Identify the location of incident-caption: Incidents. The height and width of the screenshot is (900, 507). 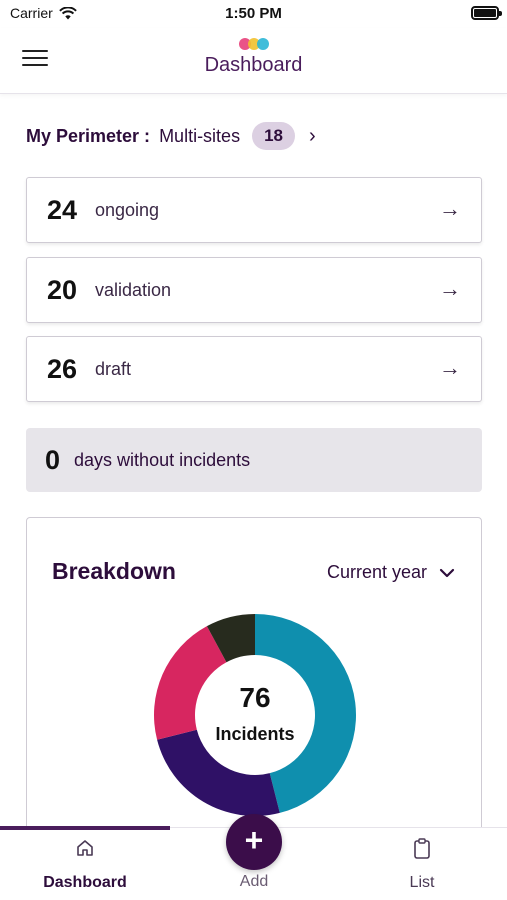
(255, 734).